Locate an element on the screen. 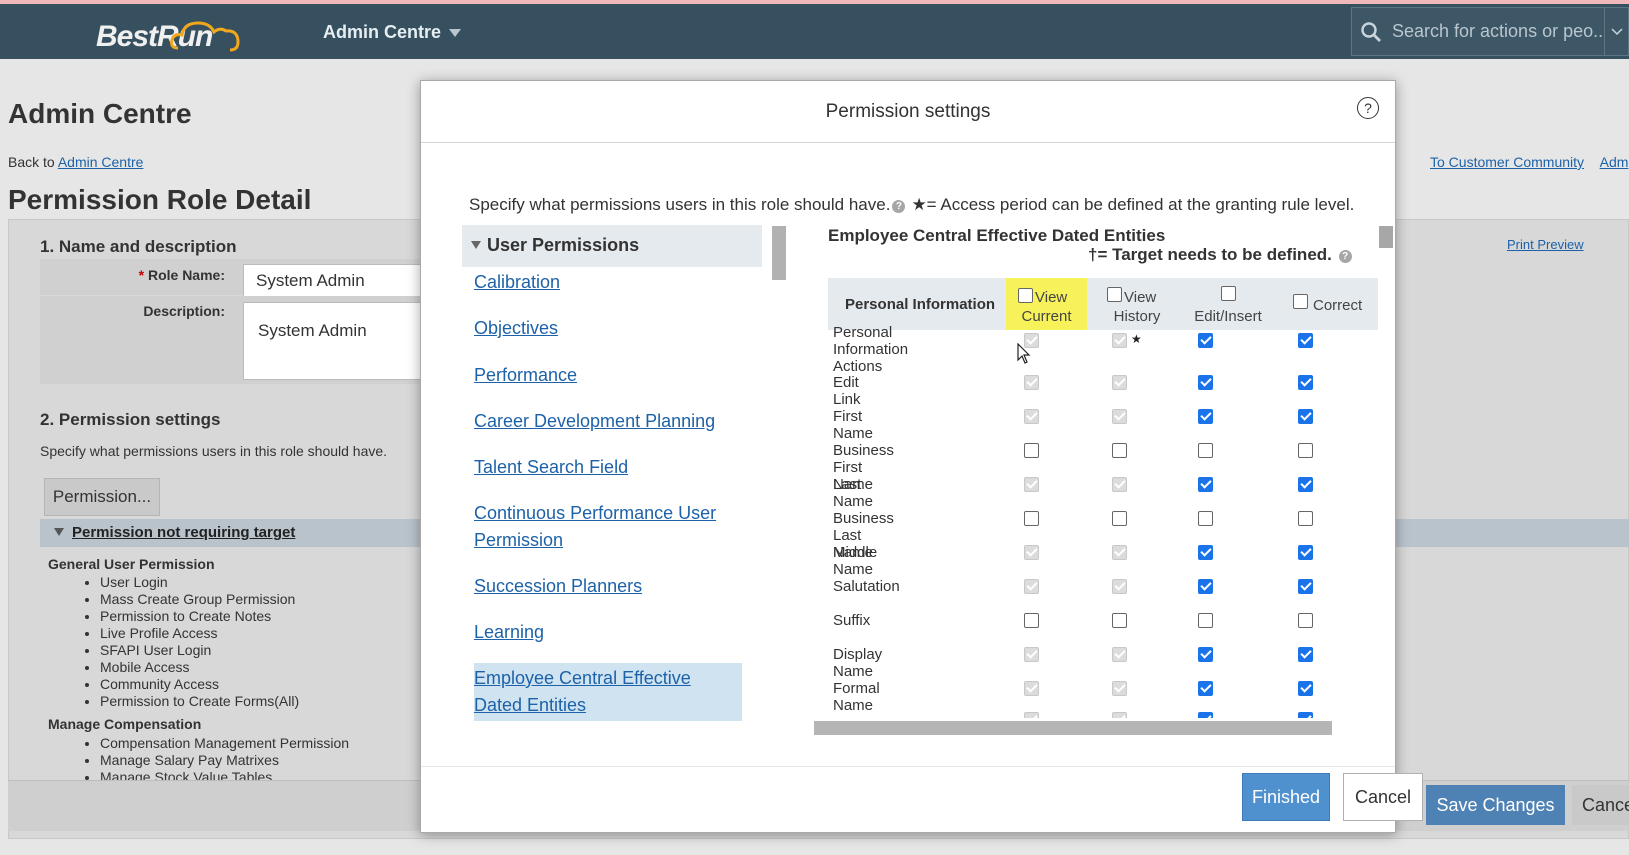 The height and width of the screenshot is (855, 1629). column-correct: Correct is located at coordinates (1333, 304).